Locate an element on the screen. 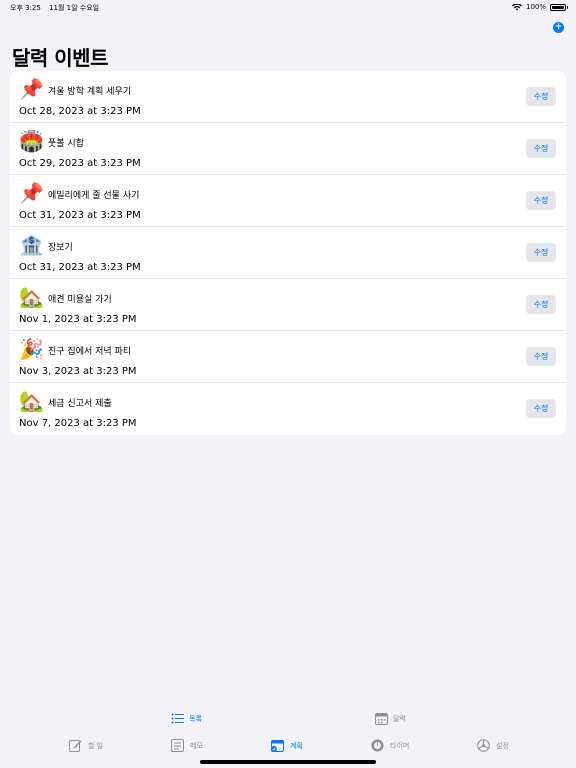  subtab-calendar-label: 달력 is located at coordinates (399, 718).